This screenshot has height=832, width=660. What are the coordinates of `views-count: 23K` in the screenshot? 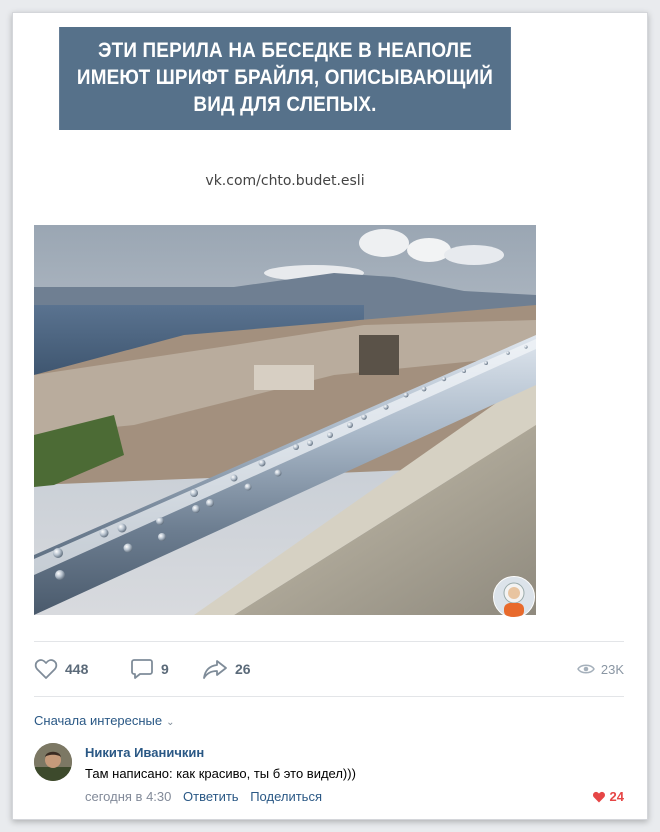 It's located at (612, 669).